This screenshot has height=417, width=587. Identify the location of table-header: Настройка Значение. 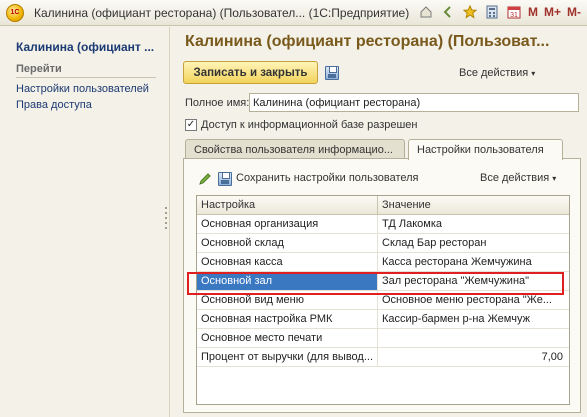
(383, 205).